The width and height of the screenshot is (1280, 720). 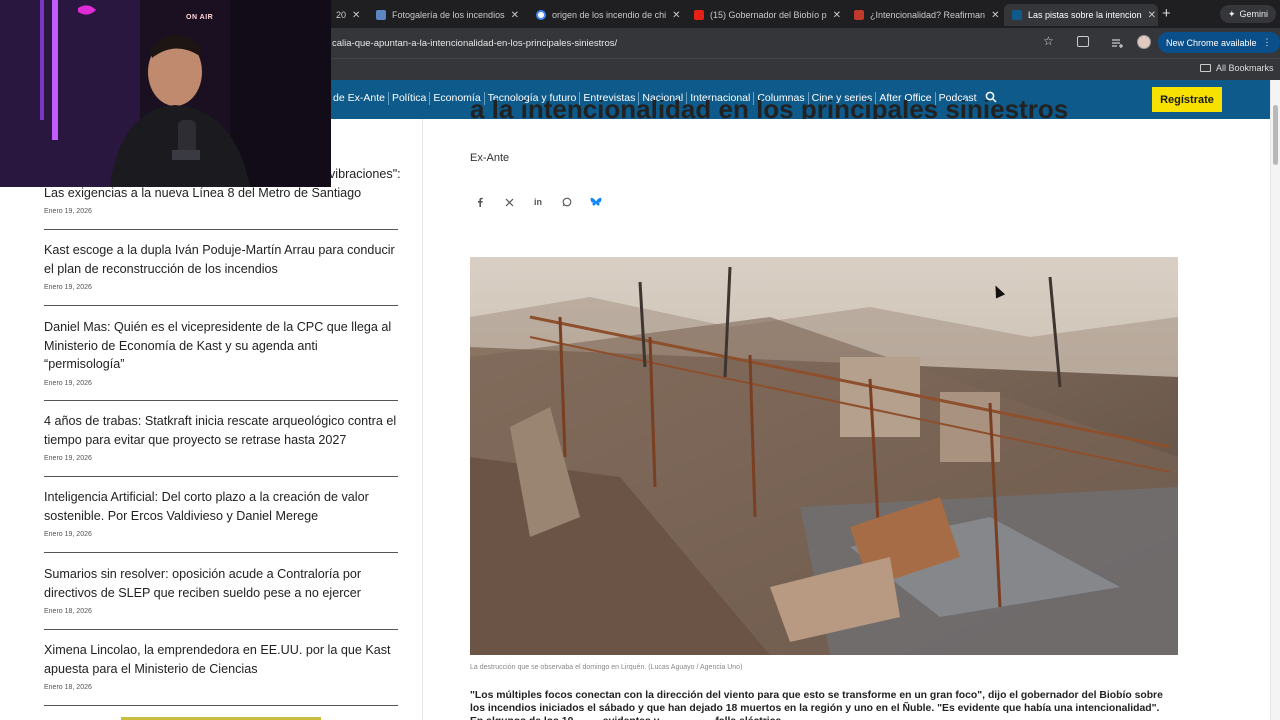 I want to click on share-bar: in, so click(x=538, y=202).